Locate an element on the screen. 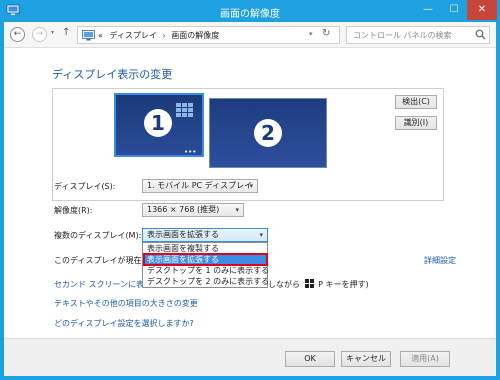 This screenshot has width=500, height=380. second-screen-link: セカンド スクリーンに表示す is located at coordinates (99, 284).